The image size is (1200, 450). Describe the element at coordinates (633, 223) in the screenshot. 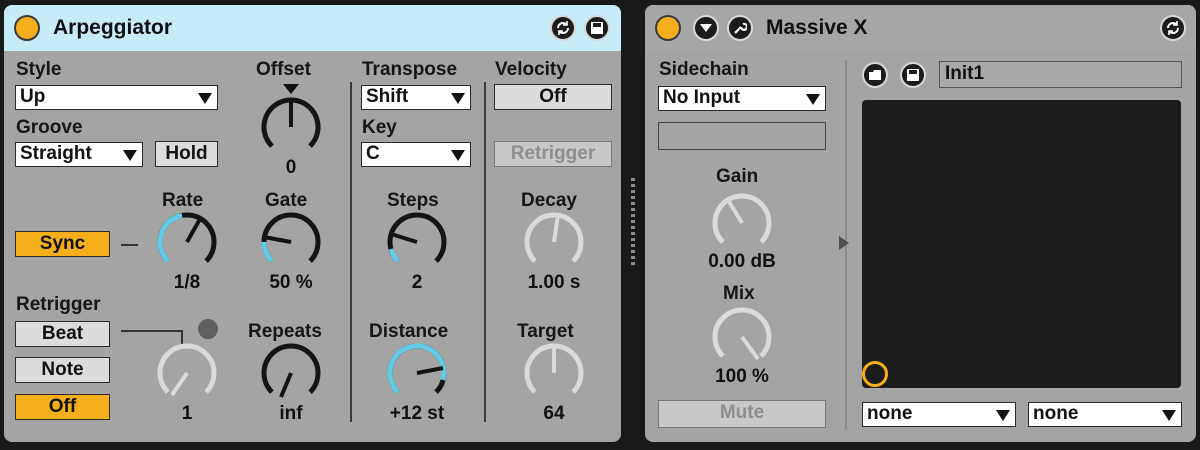

I see `device-drag-handle` at that location.